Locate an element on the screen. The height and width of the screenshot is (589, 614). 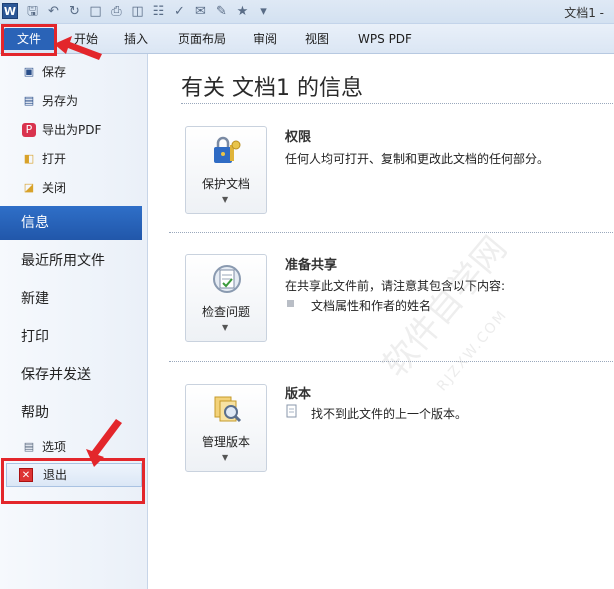
prepare-heading: 准备共享 is located at coordinates (311, 265).